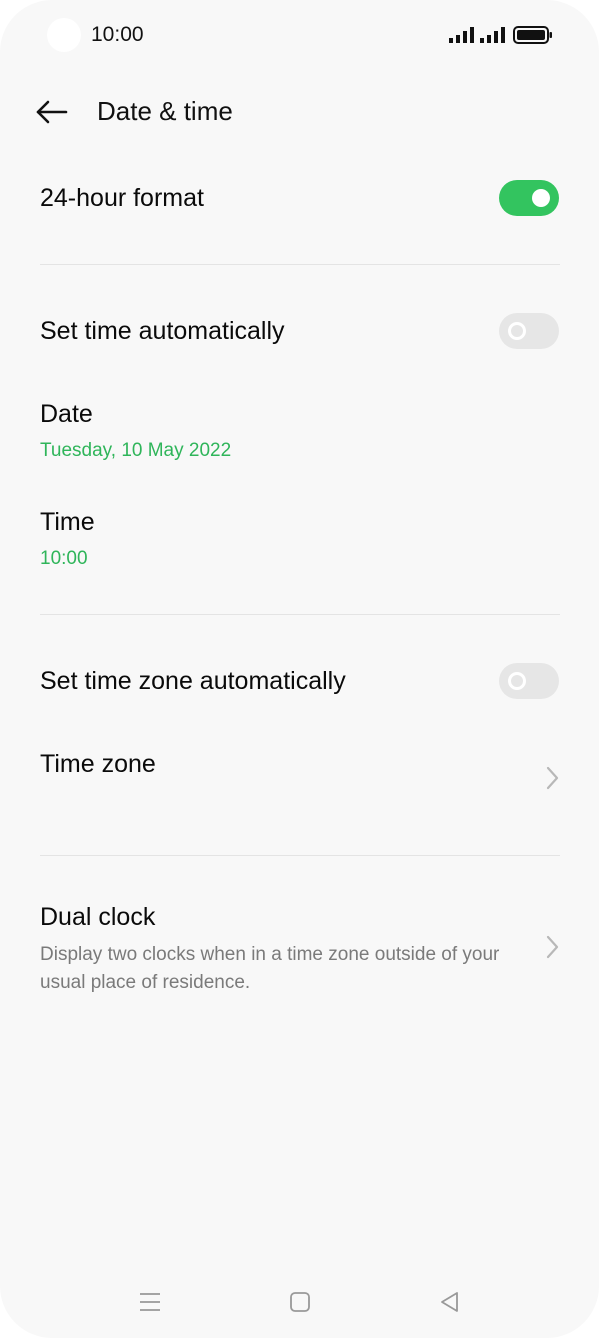  I want to click on page-title: Date & time, so click(165, 111).